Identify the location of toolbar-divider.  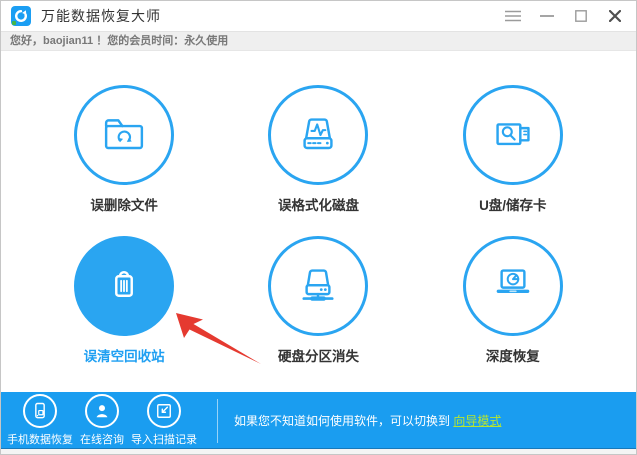
(217, 420).